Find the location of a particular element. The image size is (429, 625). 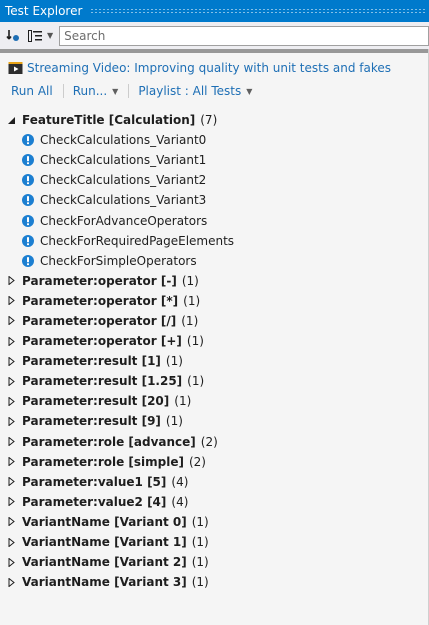

test-row: CheckCalculations_Variant1 is located at coordinates (214, 160).